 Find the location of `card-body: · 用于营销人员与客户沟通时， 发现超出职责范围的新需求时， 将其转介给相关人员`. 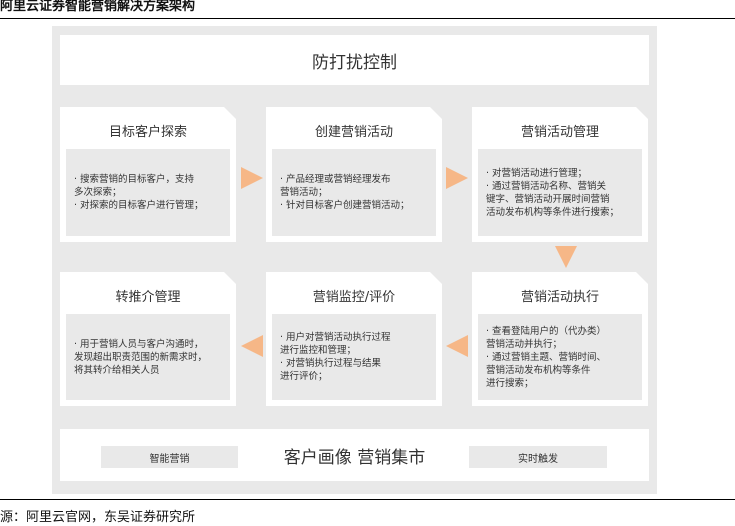

card-body: · 用于营销人员与客户沟通时， 发现超出职责范围的新需求时， 将其转介给相关人员 is located at coordinates (148, 357).